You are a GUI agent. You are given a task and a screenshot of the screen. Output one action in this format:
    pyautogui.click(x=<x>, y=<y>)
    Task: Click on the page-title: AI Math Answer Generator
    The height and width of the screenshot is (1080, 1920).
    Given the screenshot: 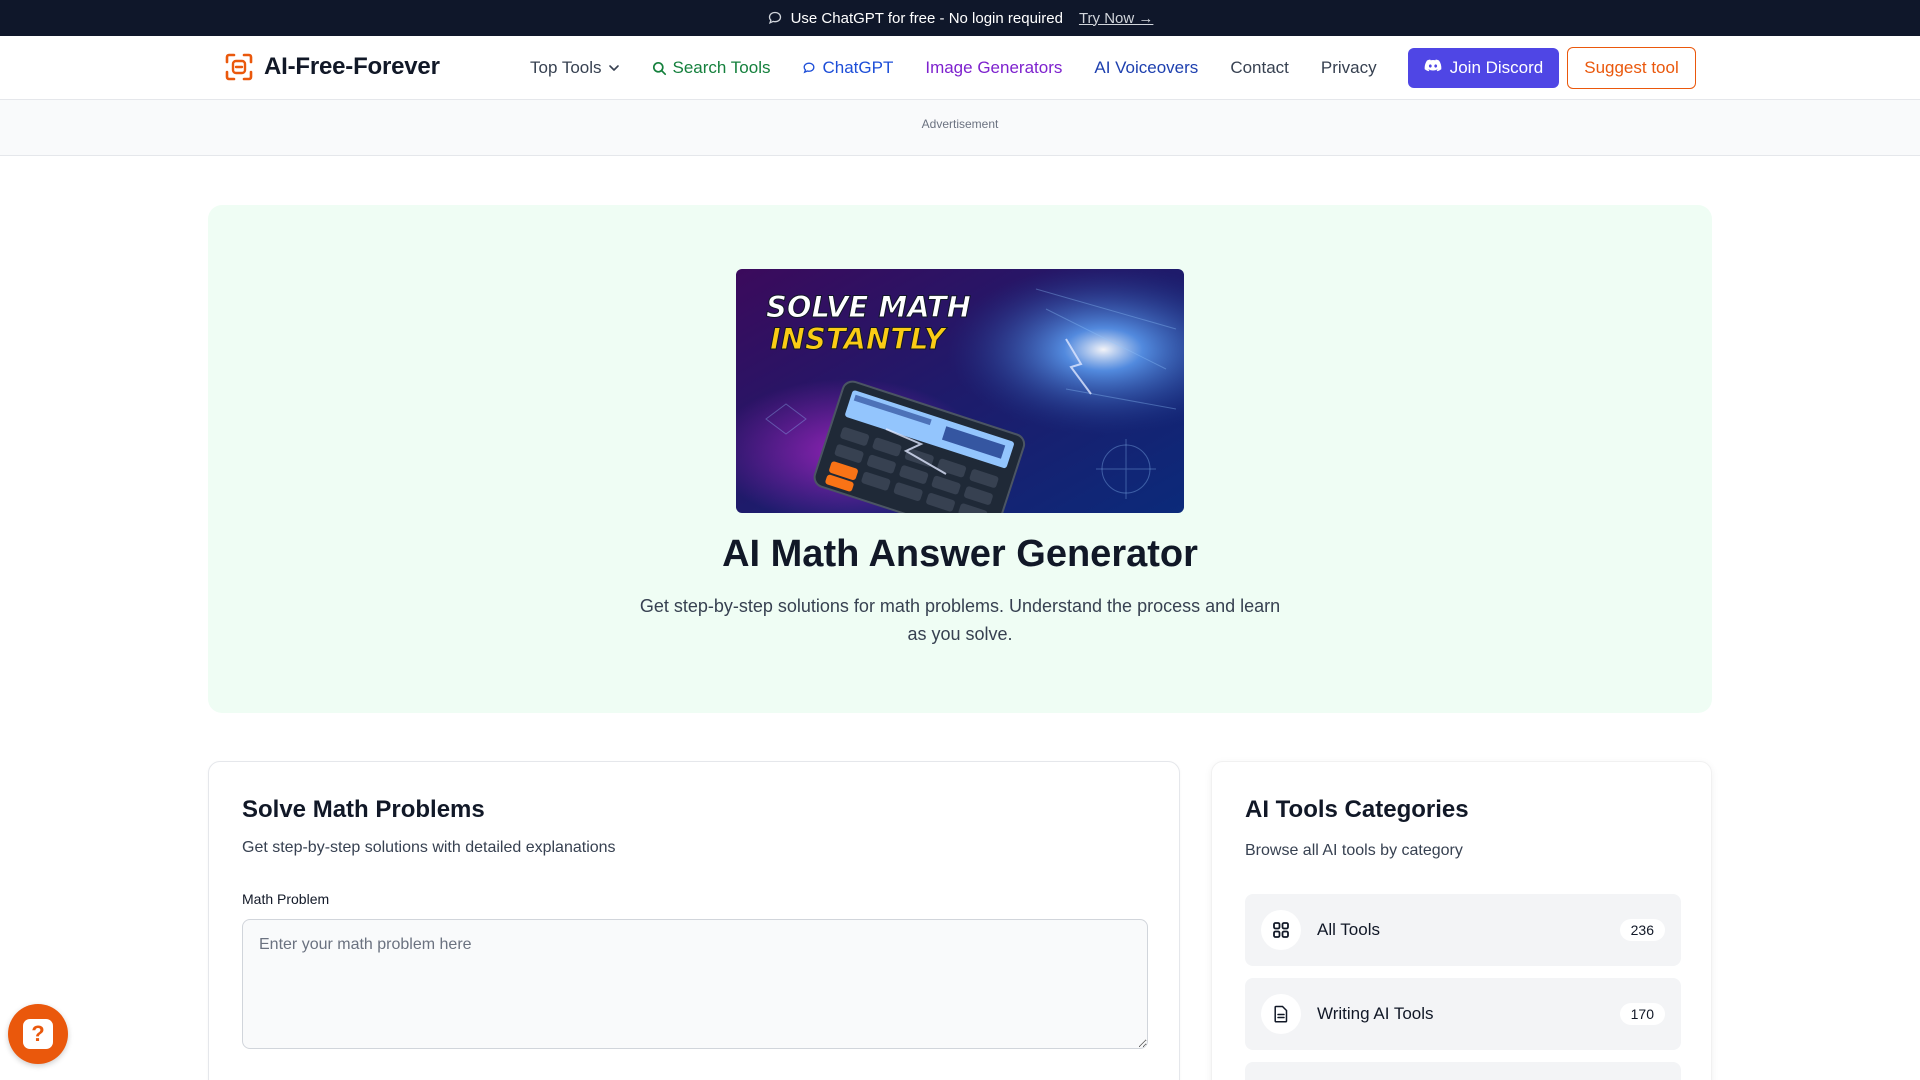 What is the action you would take?
    pyautogui.click(x=960, y=554)
    